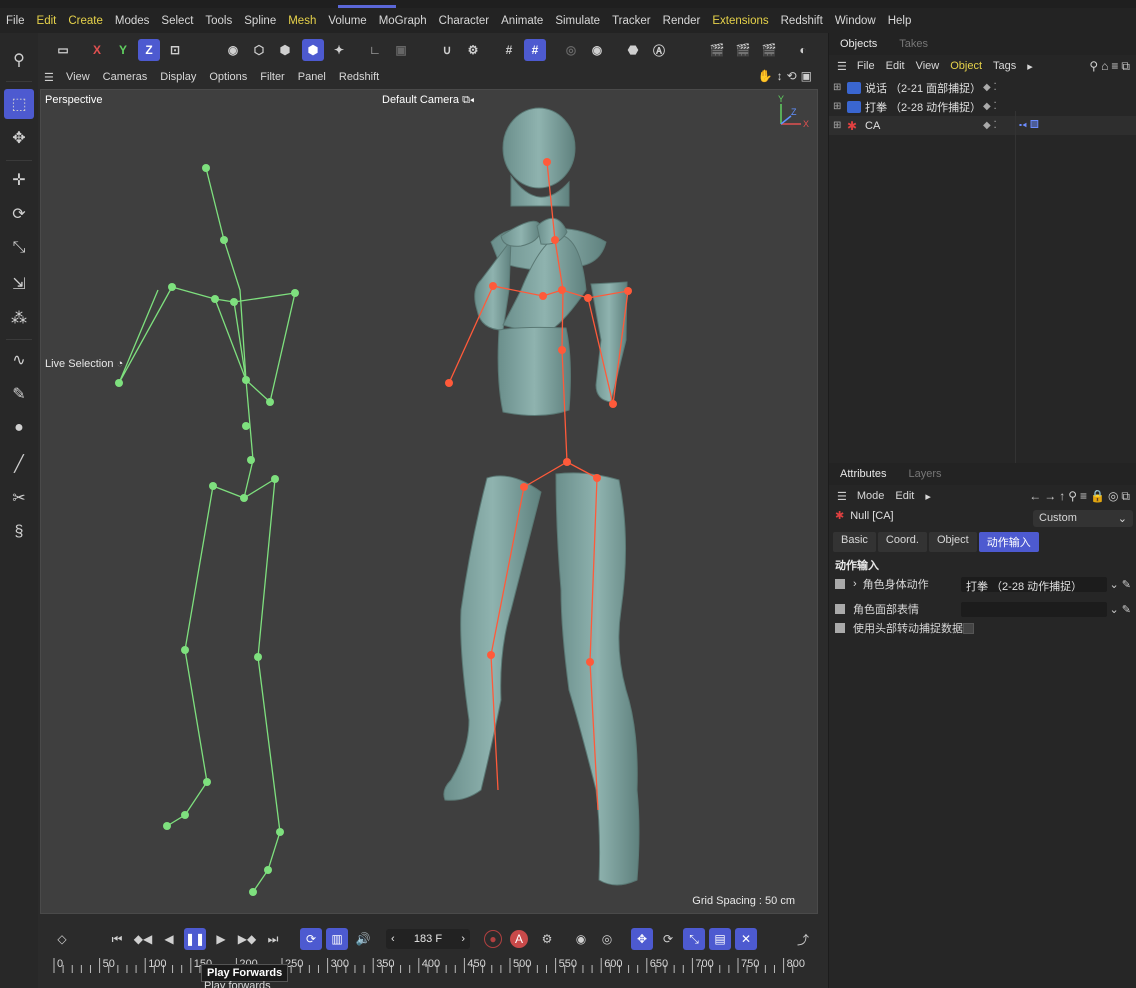 Image resolution: width=1136 pixels, height=988 pixels. Describe the element at coordinates (132, 21) in the screenshot. I see `menu-modes: Modes` at that location.